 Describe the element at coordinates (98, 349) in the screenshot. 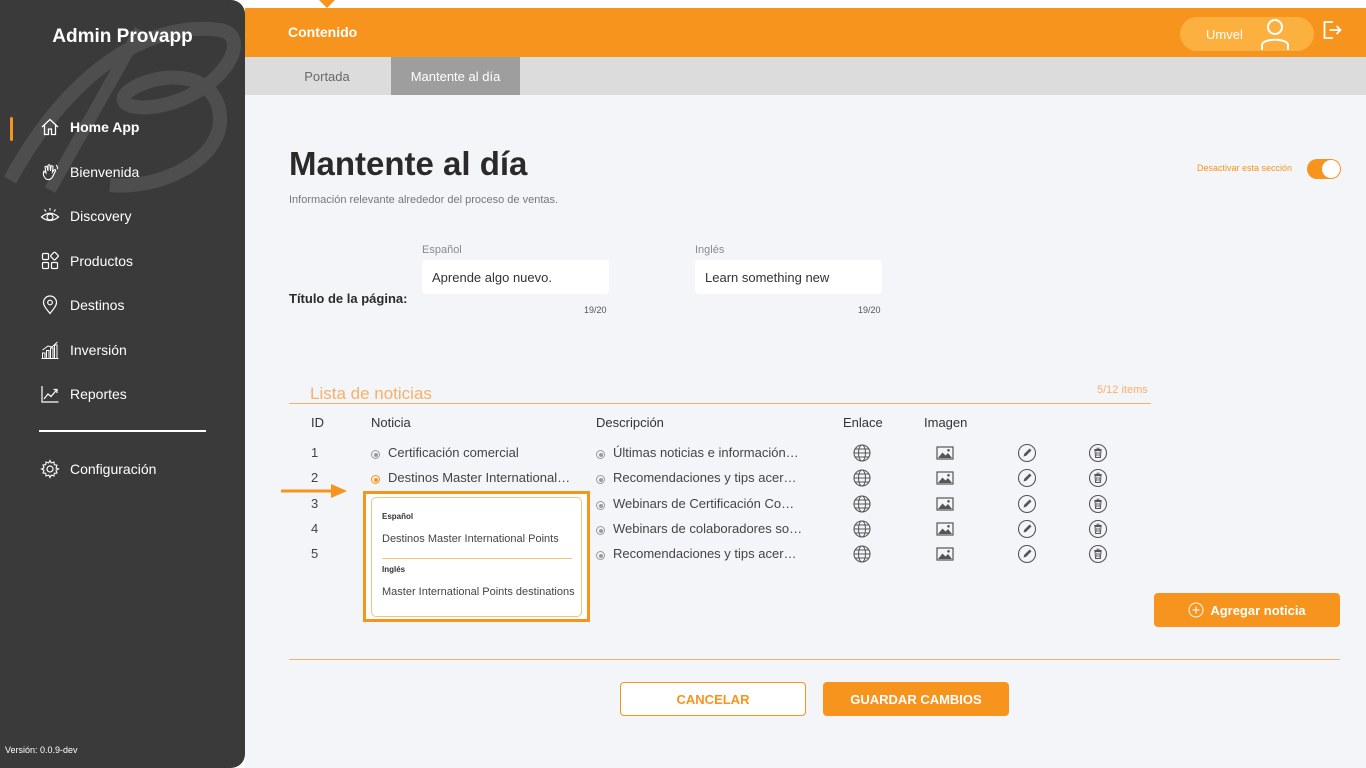

I see `sidebar-item-label: Inversión` at that location.